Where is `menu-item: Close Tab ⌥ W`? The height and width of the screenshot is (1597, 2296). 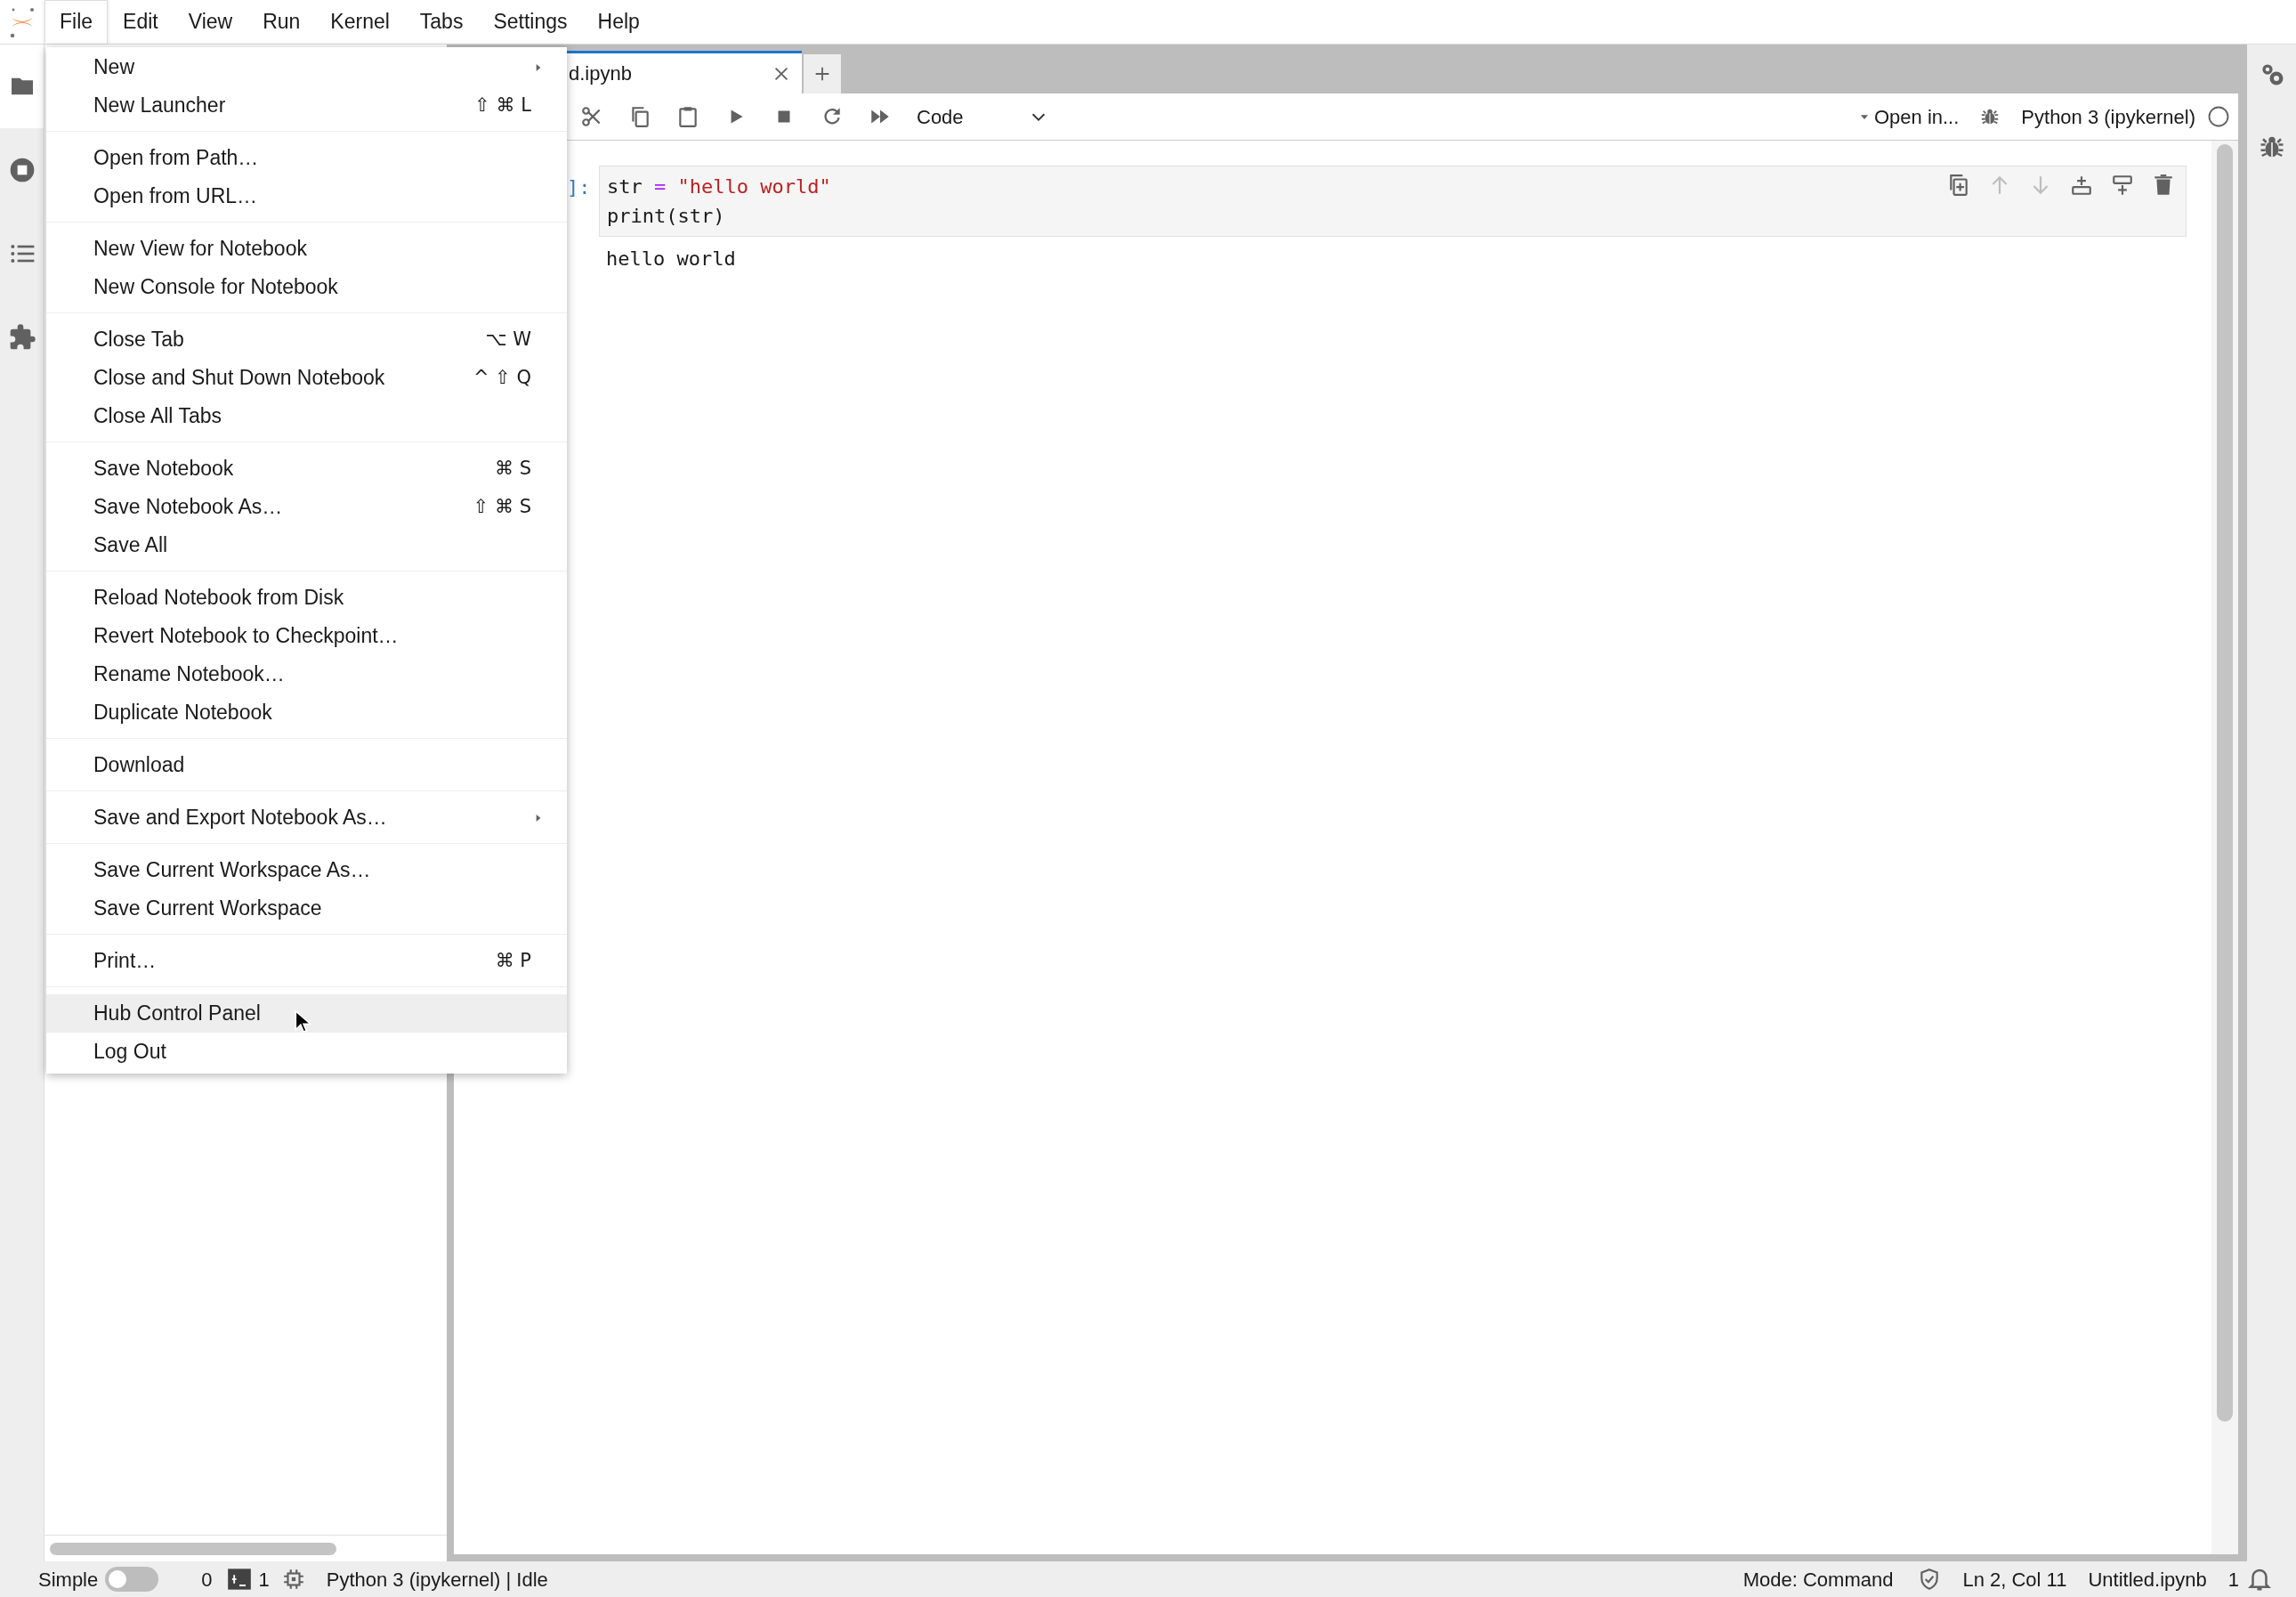
menu-item: Close Tab ⌥ W is located at coordinates (306, 339).